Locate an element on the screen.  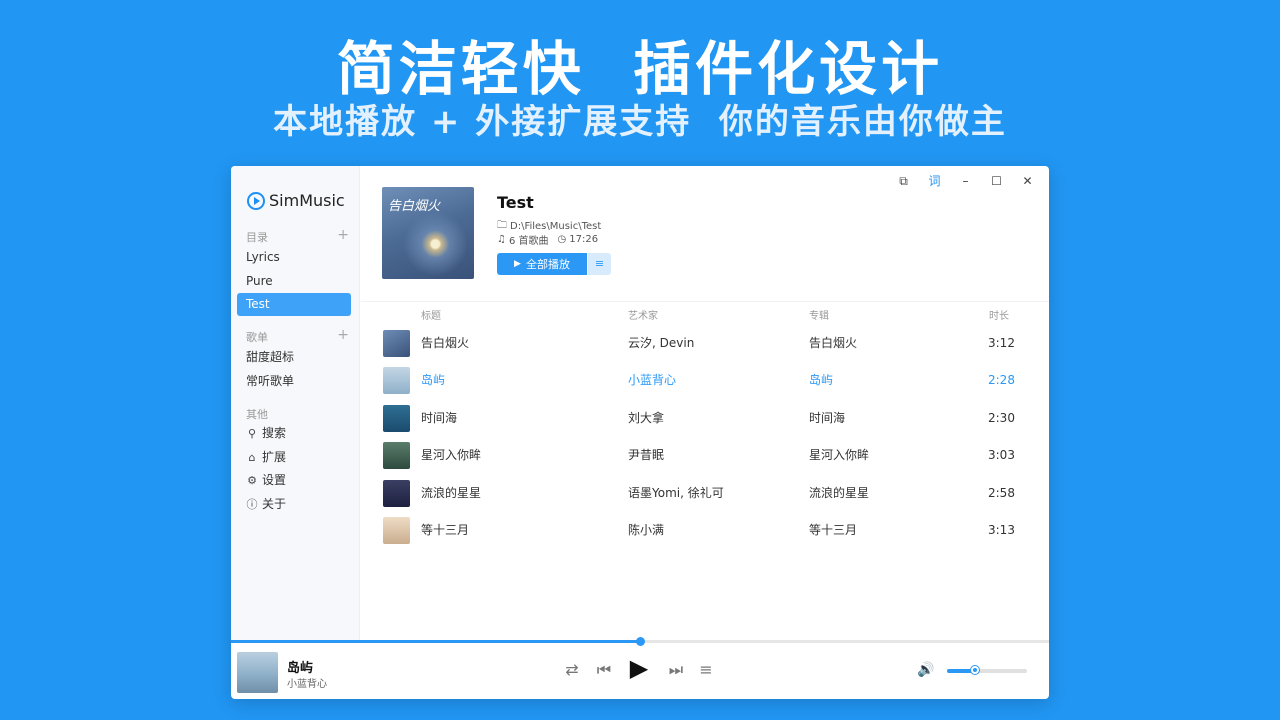
table-row: 告白烟火 云汐, Devin 告白烟火 3:12 is located at coordinates (705, 343).